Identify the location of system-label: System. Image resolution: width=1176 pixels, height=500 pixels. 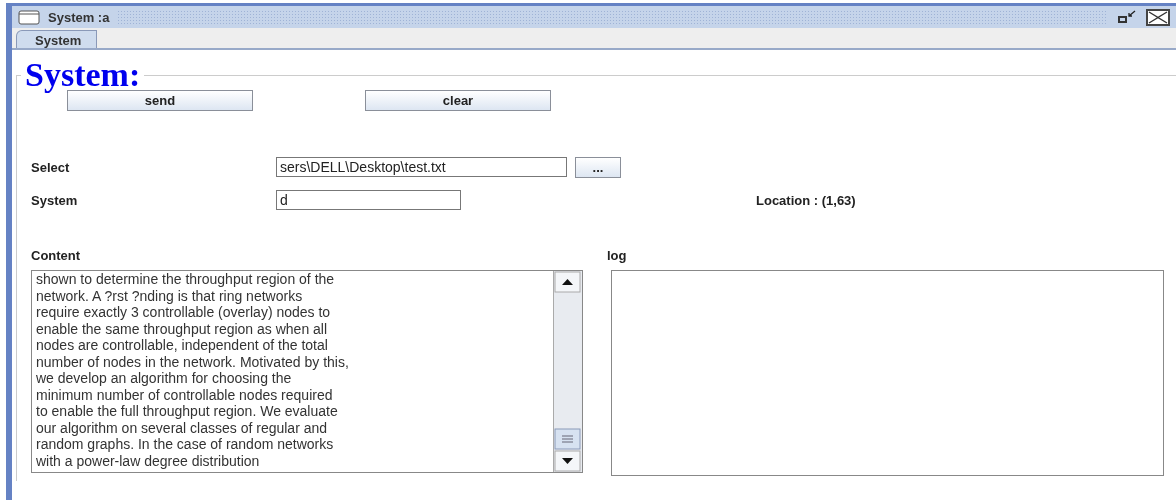
(54, 200).